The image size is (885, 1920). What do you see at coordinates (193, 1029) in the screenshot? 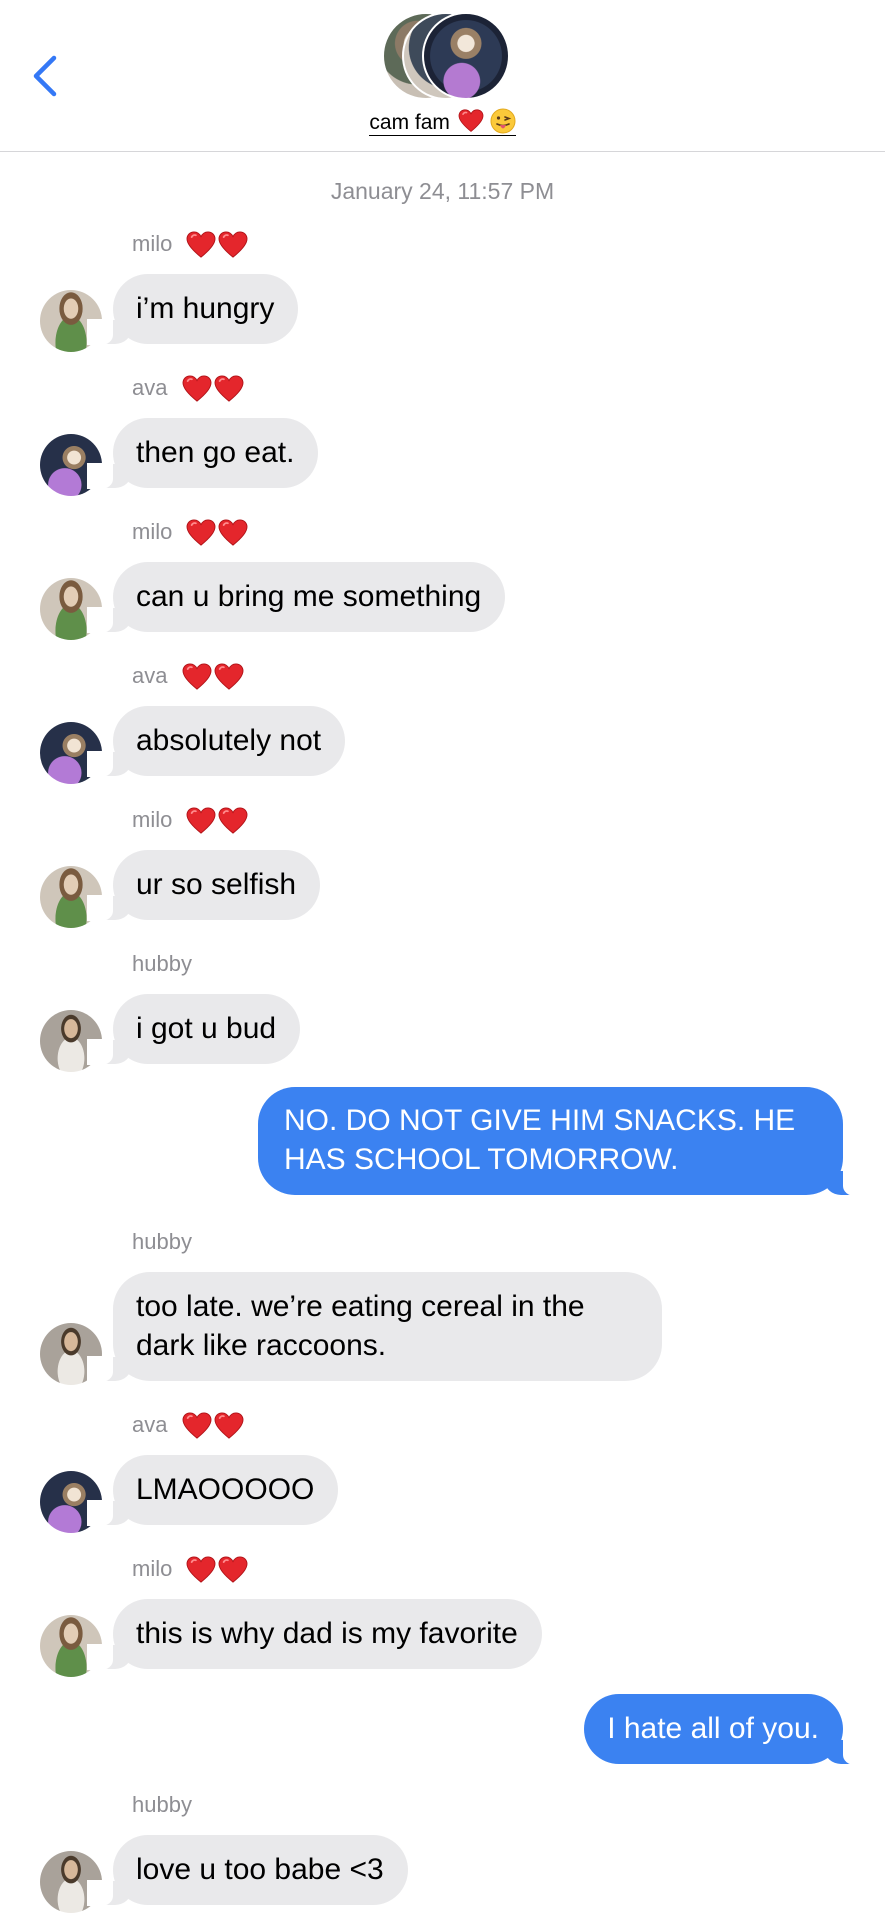
I see `incoming-message-bubble: i got u bud` at bounding box center [193, 1029].